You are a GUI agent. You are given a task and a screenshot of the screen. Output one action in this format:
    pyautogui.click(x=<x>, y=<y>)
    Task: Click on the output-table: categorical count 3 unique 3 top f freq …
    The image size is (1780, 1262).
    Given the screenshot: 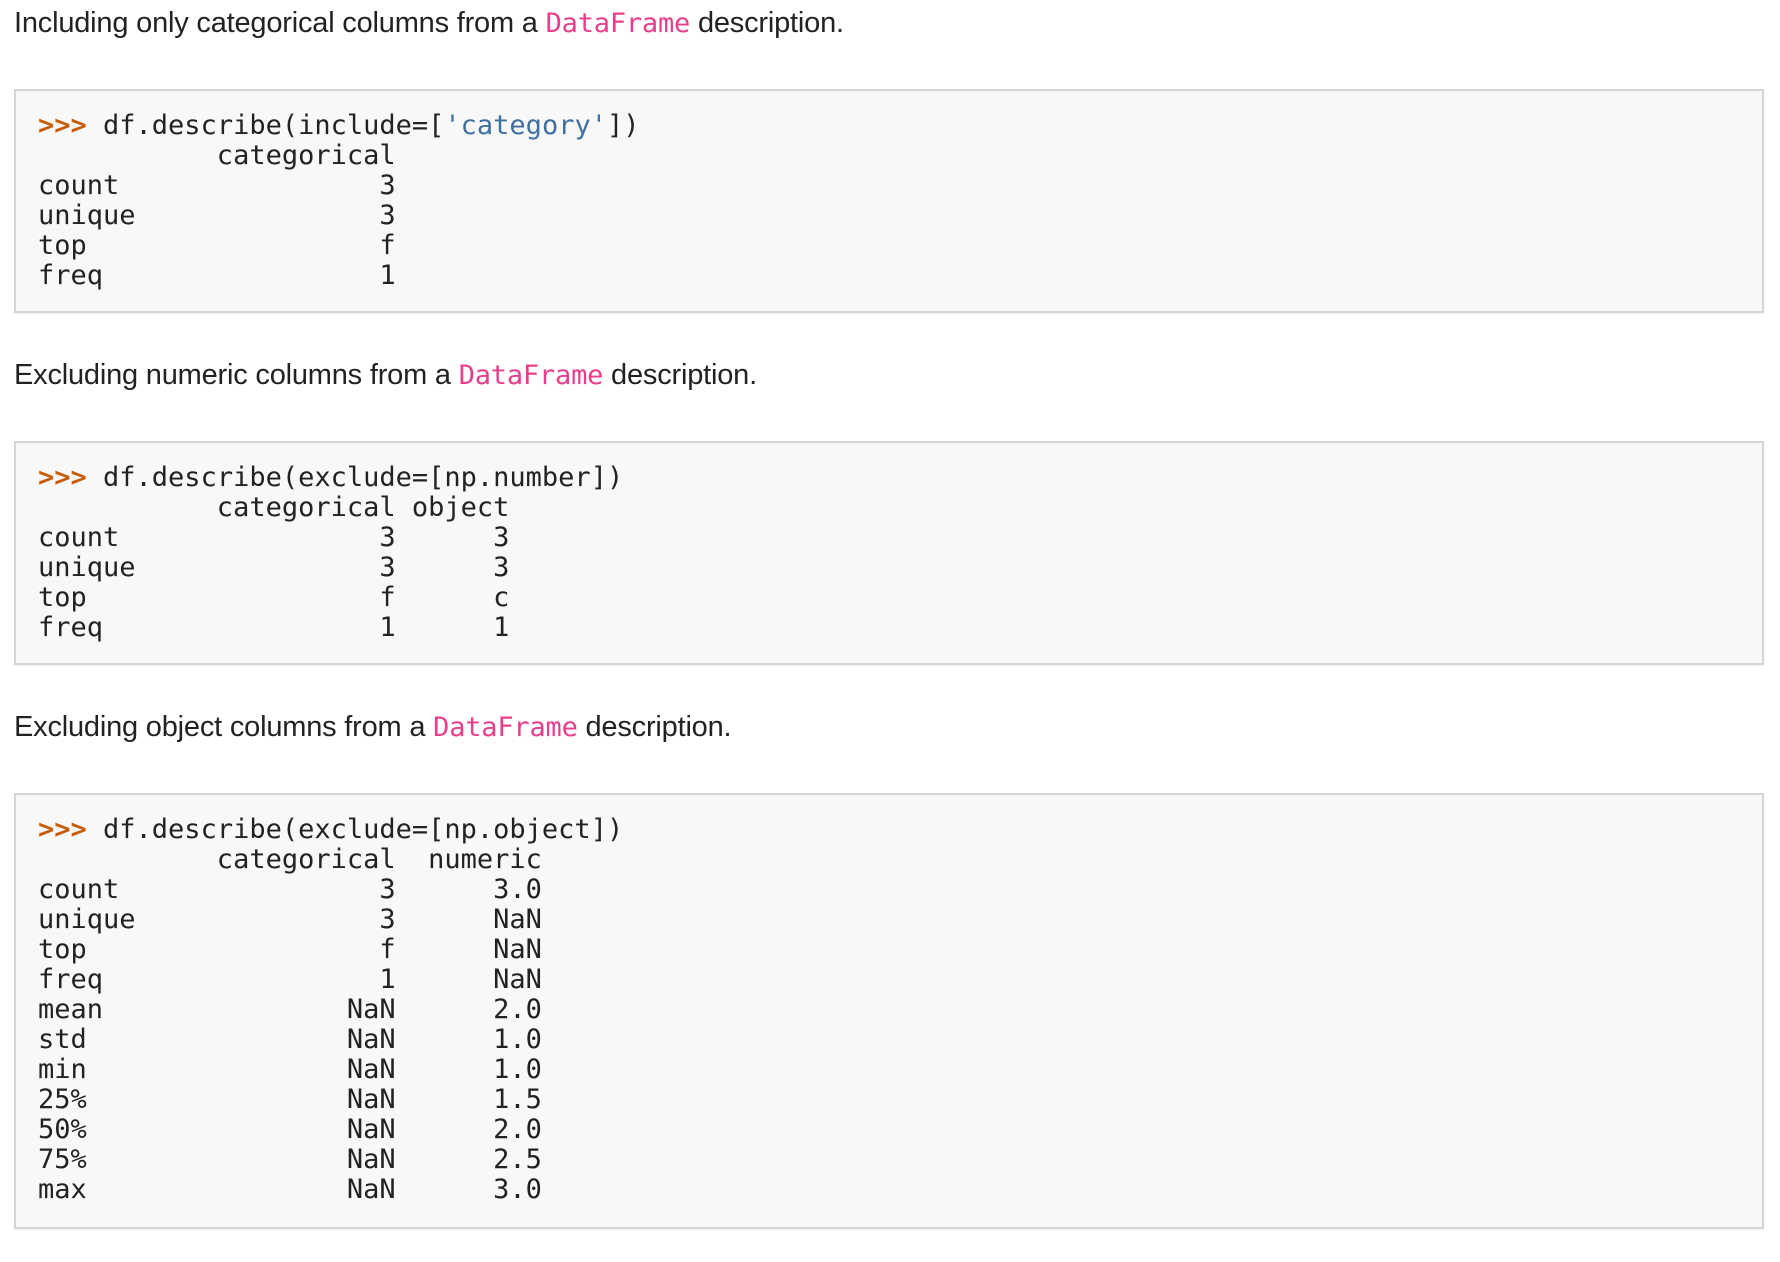 What is the action you would take?
    pyautogui.click(x=217, y=215)
    